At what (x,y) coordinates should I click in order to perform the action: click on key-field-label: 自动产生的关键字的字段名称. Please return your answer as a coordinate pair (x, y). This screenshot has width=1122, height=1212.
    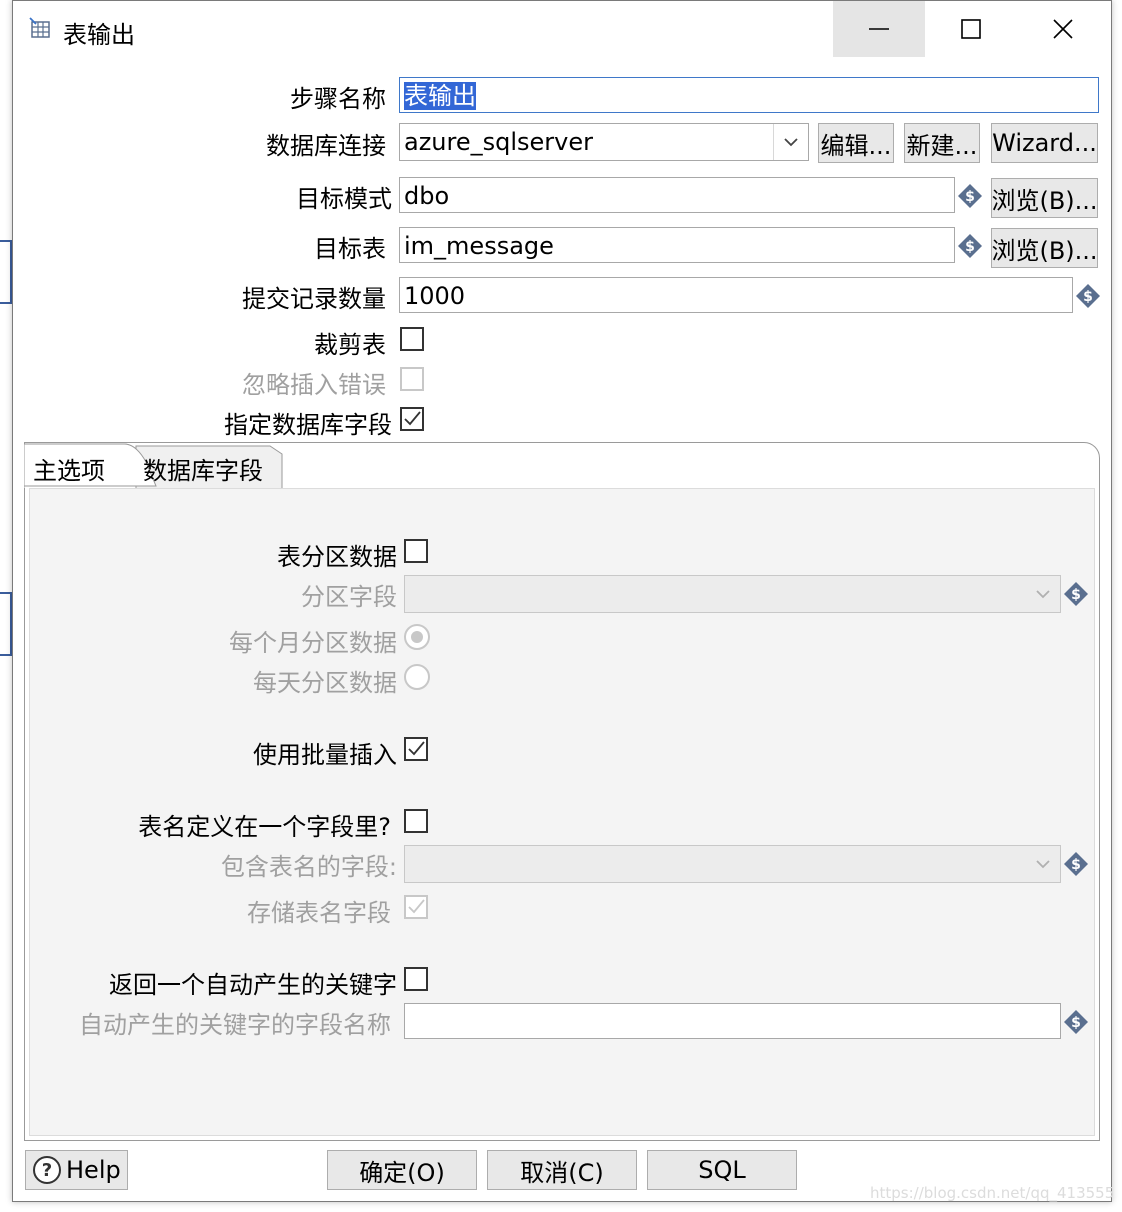
    Looking at the image, I should click on (235, 1025).